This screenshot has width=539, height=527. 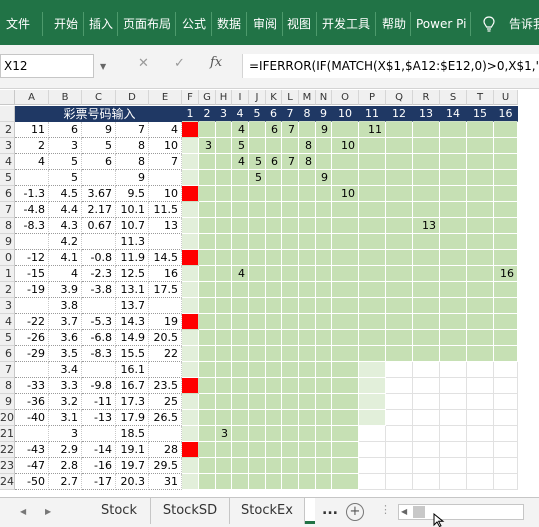 I want to click on data-cell-b: 3.9, so click(x=65, y=290).